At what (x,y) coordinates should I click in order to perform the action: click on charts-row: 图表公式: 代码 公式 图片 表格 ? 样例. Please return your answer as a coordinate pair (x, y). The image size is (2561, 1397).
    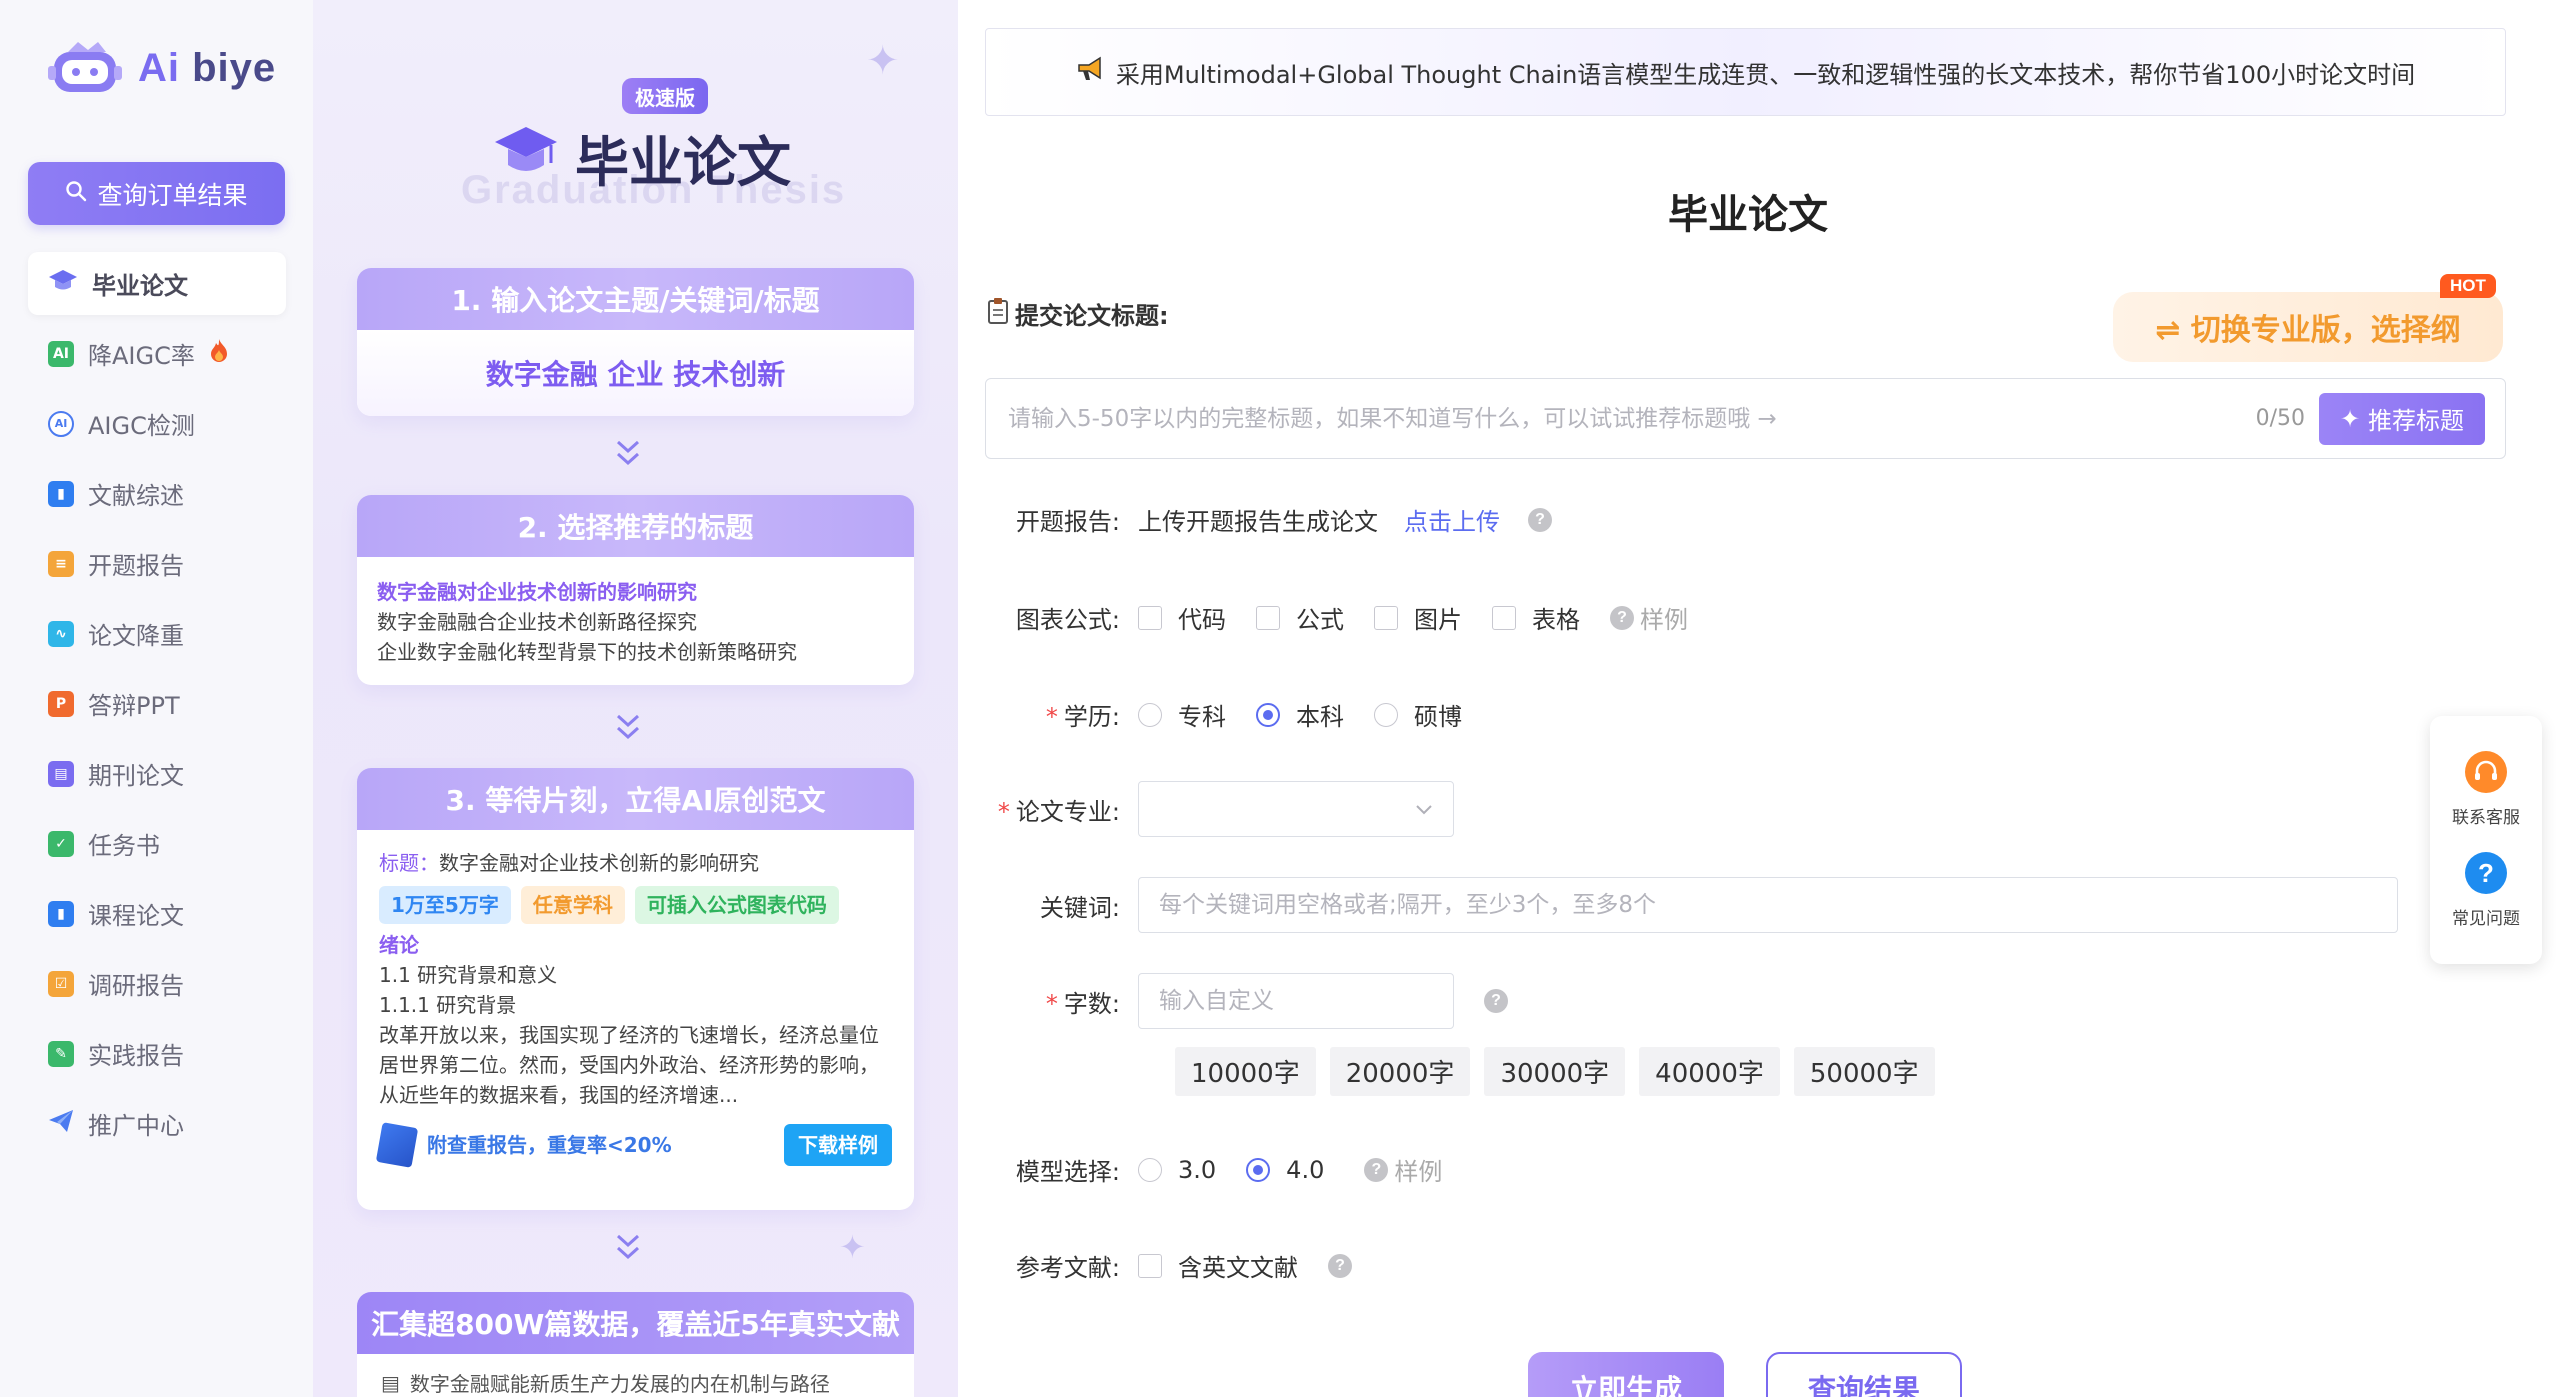
    Looking at the image, I should click on (1323, 617).